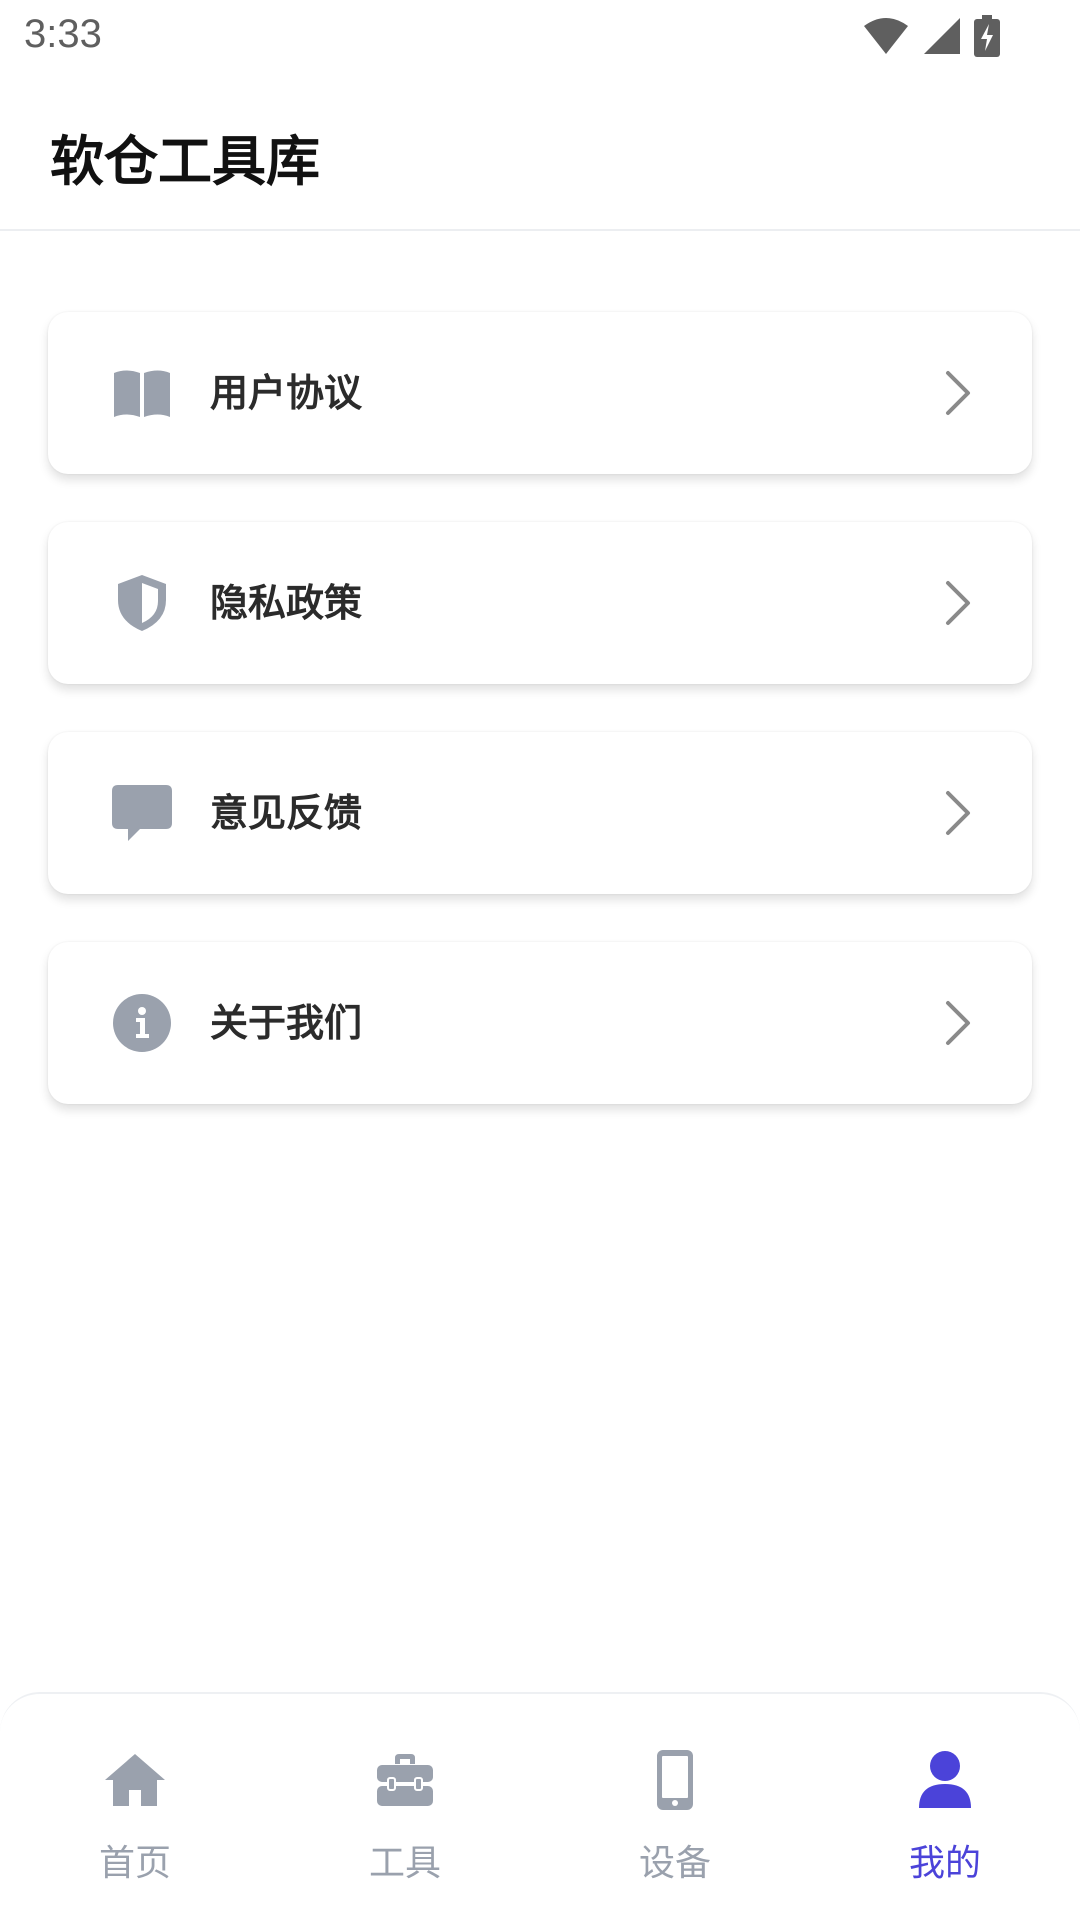  Describe the element at coordinates (540, 1023) in the screenshot. I see `menu-item-about-us: 关于我们` at that location.